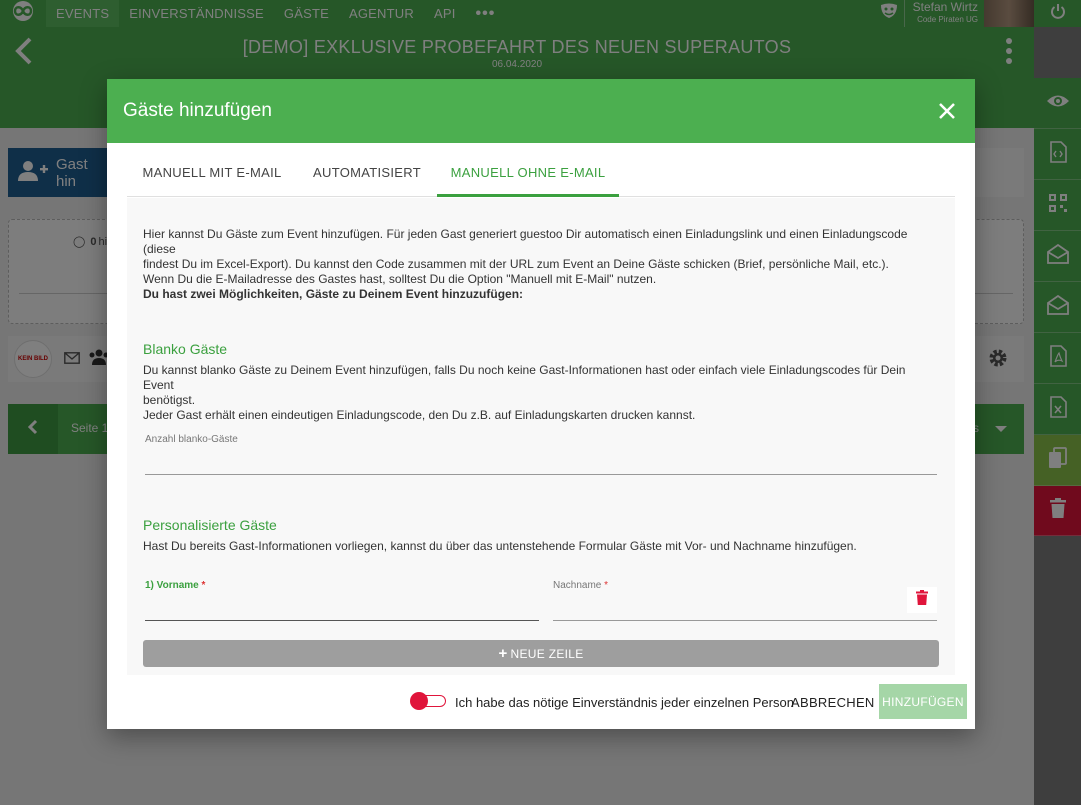  I want to click on consent-toggle, so click(428, 701).